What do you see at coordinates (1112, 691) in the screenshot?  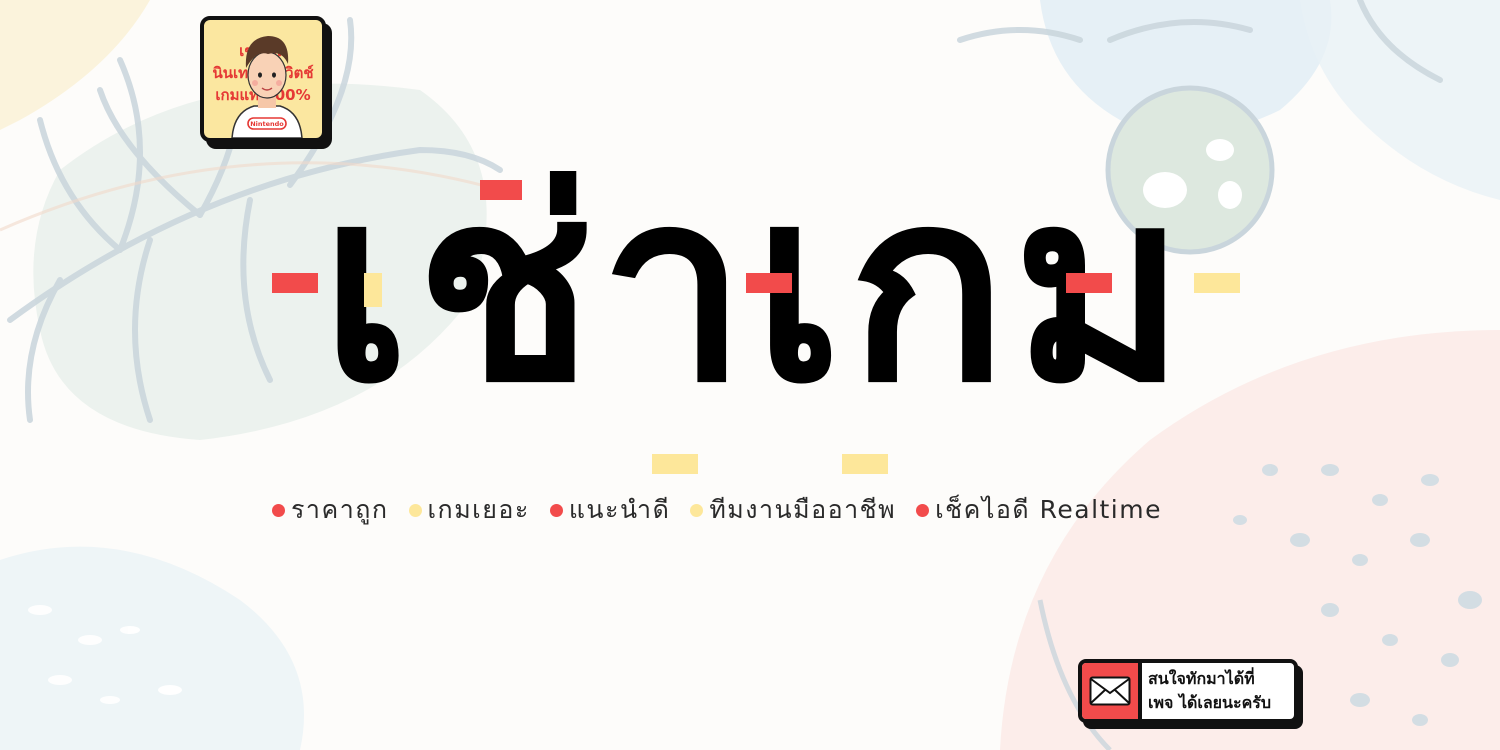 I see `mail-icon` at bounding box center [1112, 691].